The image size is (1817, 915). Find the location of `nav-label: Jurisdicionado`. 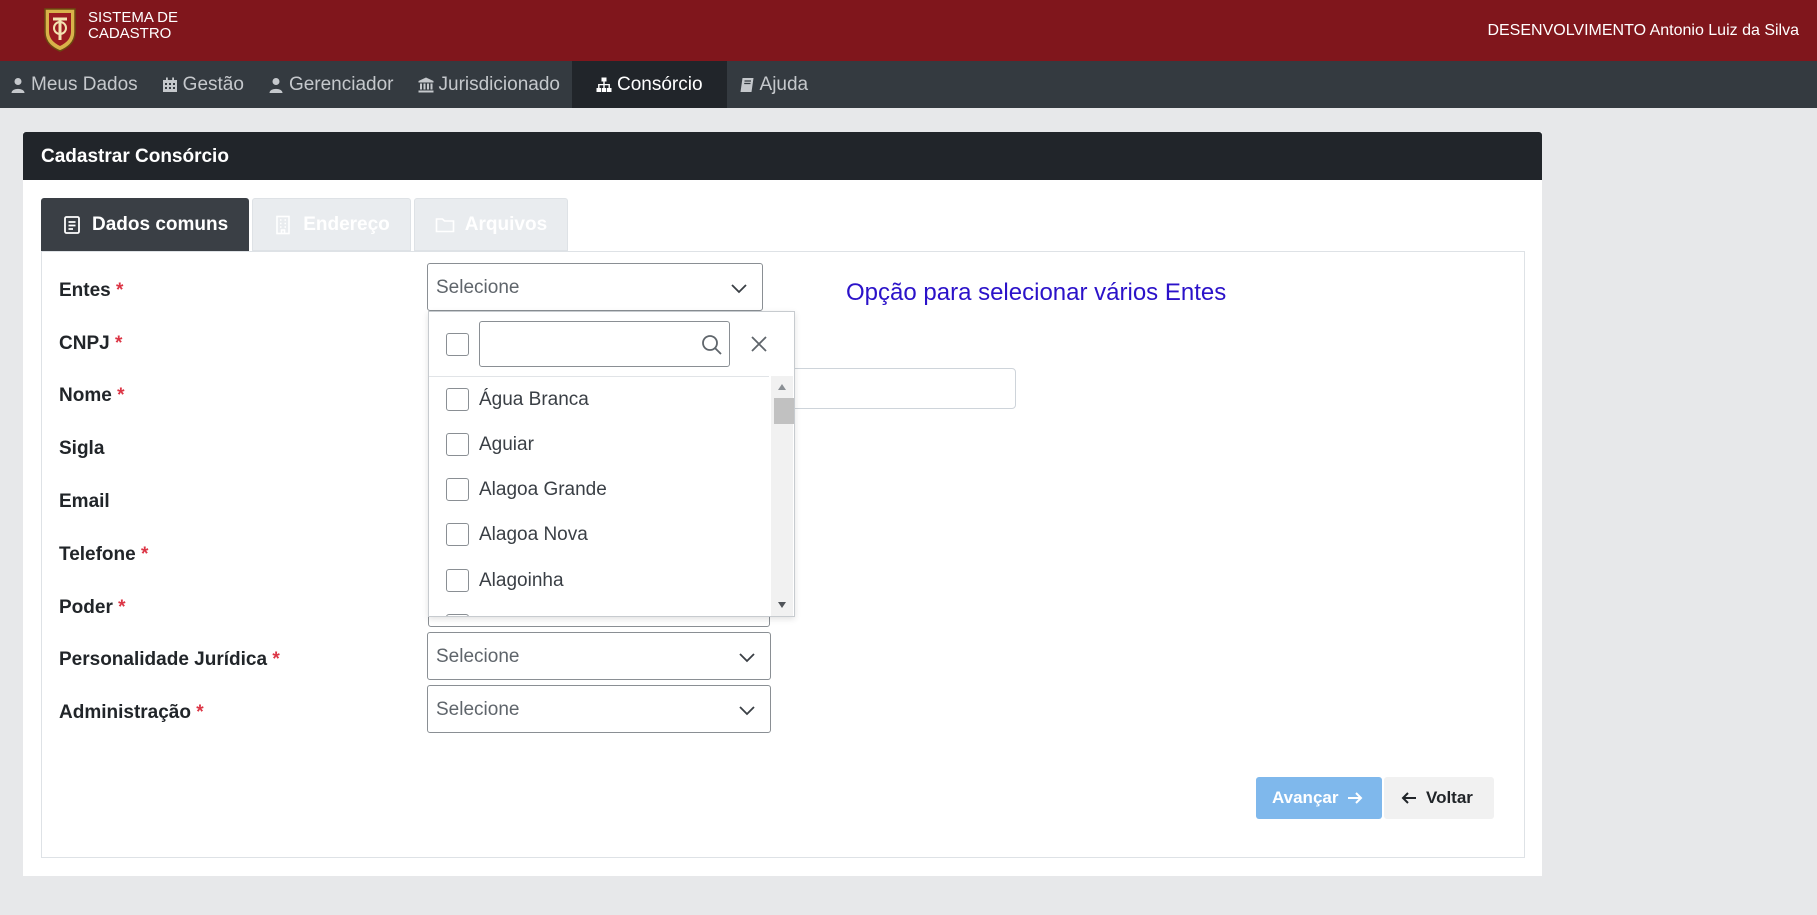

nav-label: Jurisdicionado is located at coordinates (499, 84).